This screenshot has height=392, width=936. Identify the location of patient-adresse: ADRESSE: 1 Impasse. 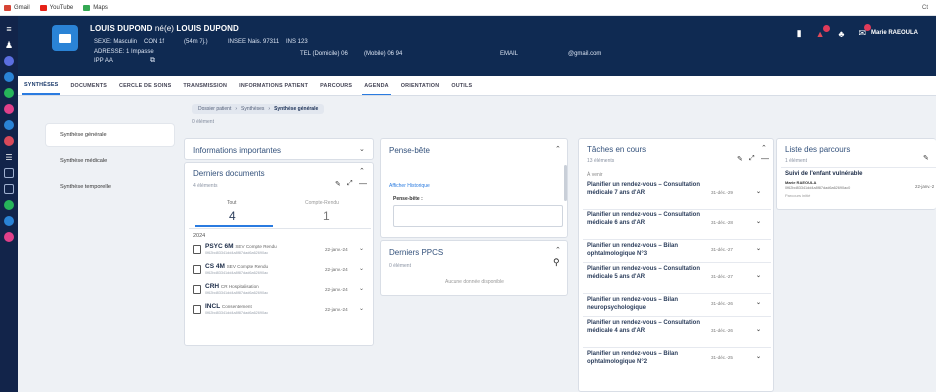
(124, 52).